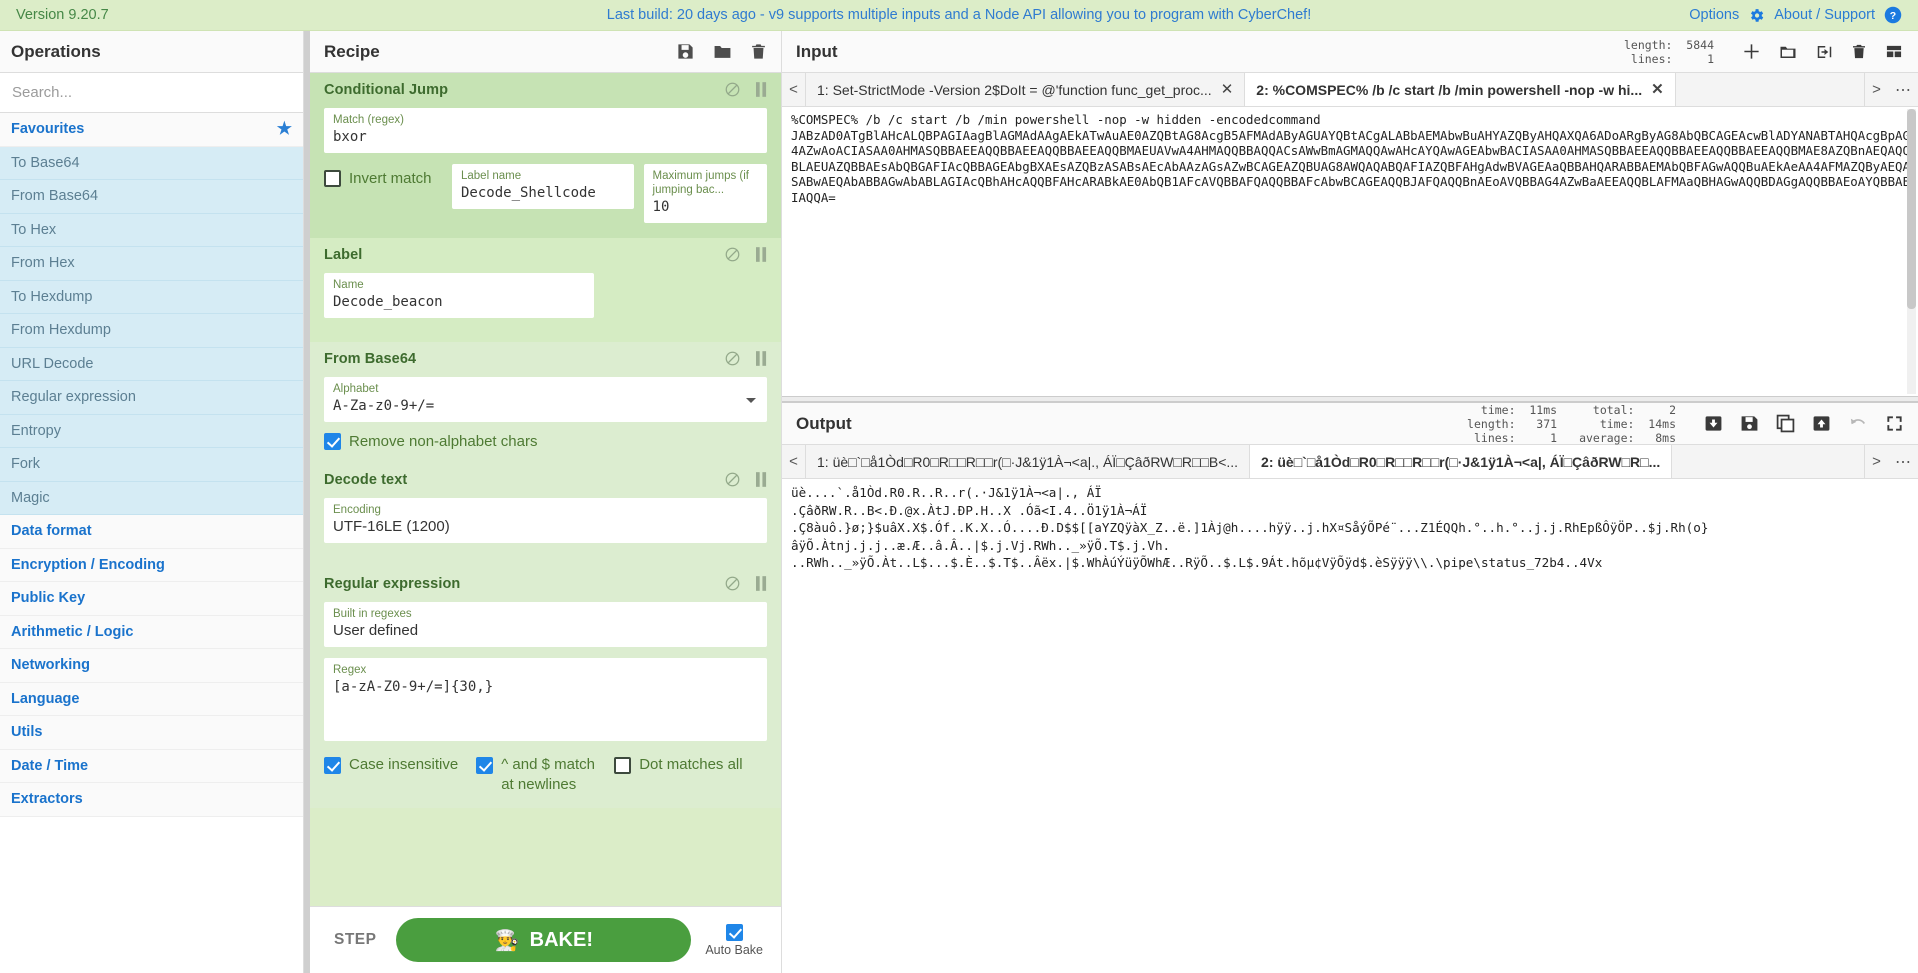  I want to click on recipe-field: Built in regexes User defined, so click(545, 624).